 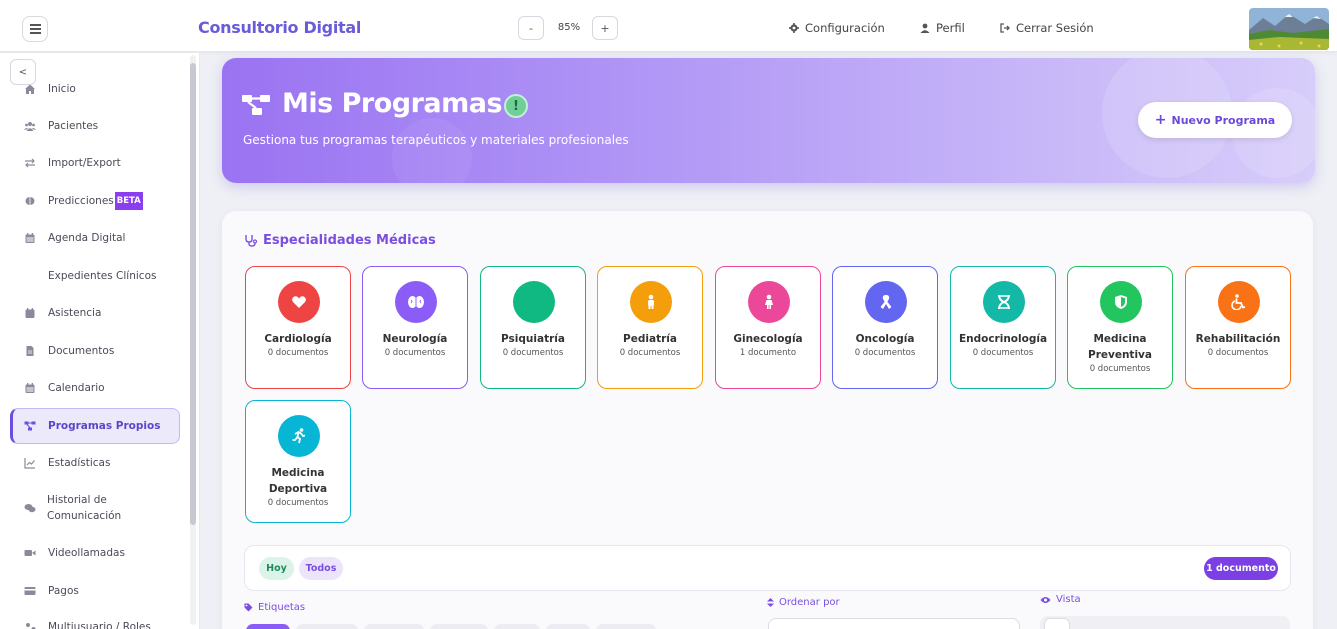 I want to click on brand-title: Consultorio Digital, so click(x=279, y=27).